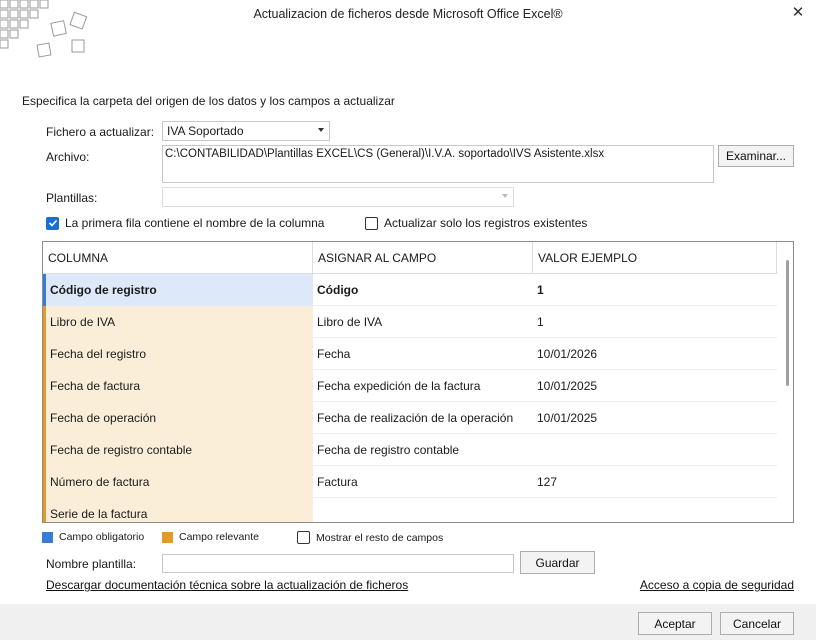  What do you see at coordinates (246, 131) in the screenshot?
I see `fichero-select: IVA Soportado` at bounding box center [246, 131].